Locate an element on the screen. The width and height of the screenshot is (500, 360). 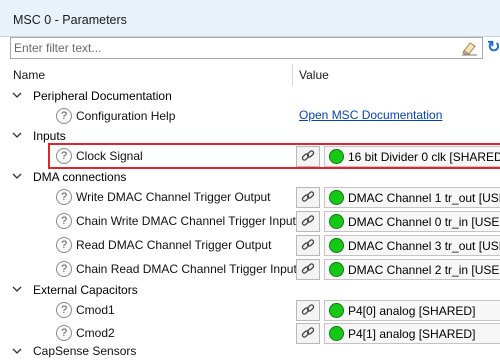
value-text: DMAC Channel 2 tr_in [USED] is located at coordinates (424, 270).